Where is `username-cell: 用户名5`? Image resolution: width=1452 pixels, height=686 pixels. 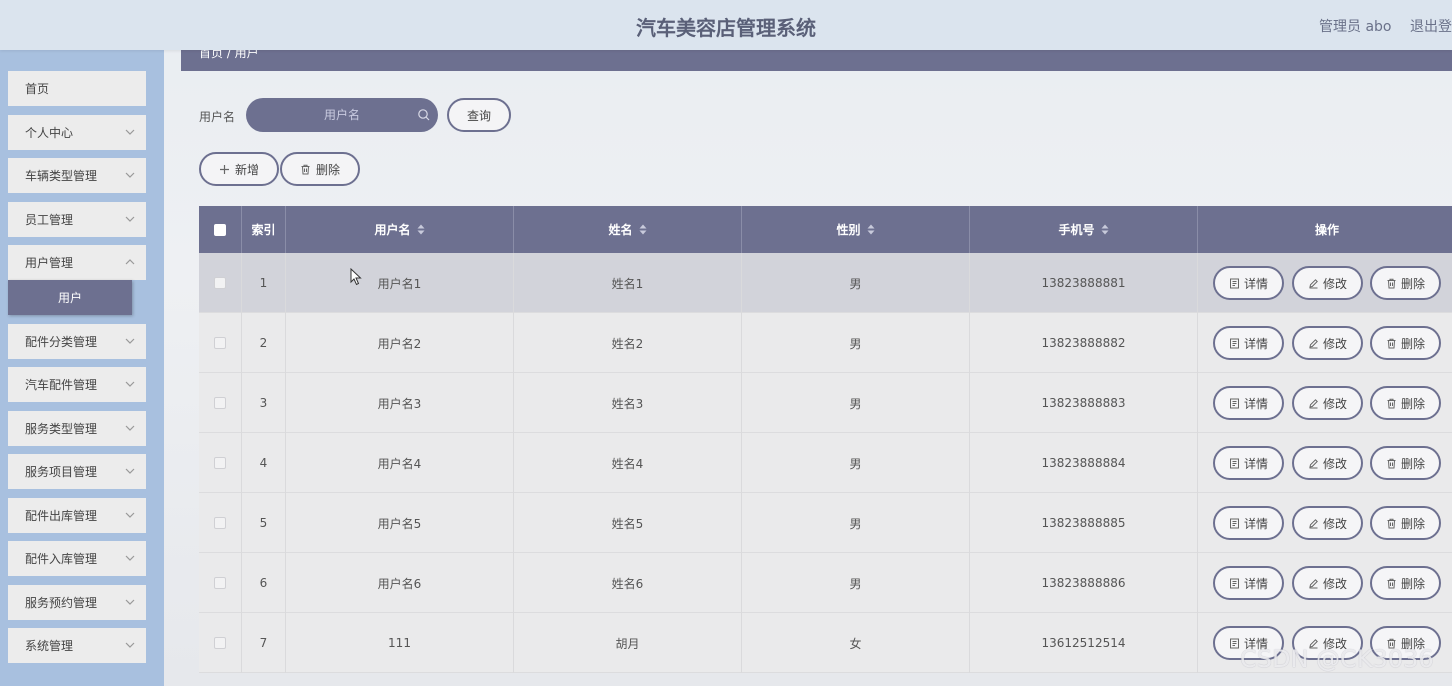
username-cell: 用户名5 is located at coordinates (400, 523).